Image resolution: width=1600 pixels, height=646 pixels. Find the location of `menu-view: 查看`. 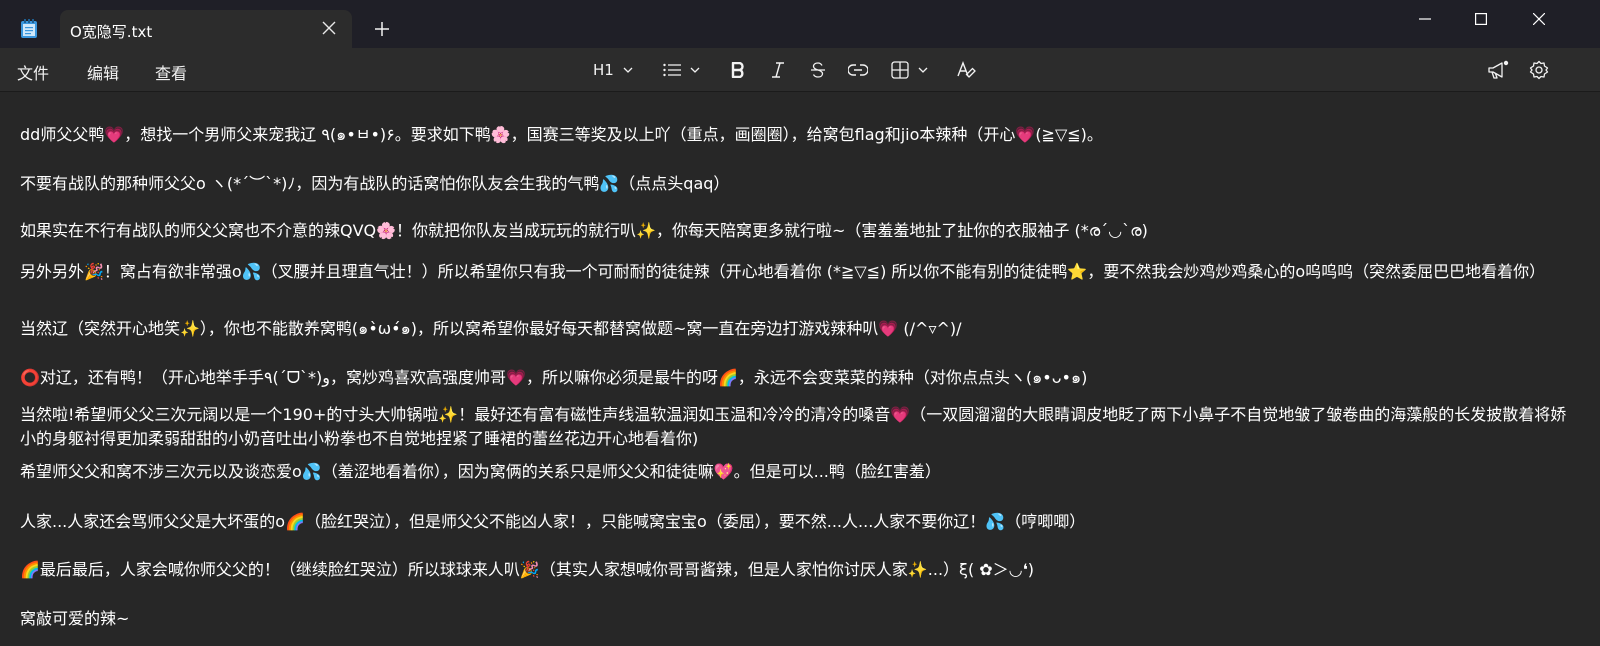

menu-view: 查看 is located at coordinates (171, 72).